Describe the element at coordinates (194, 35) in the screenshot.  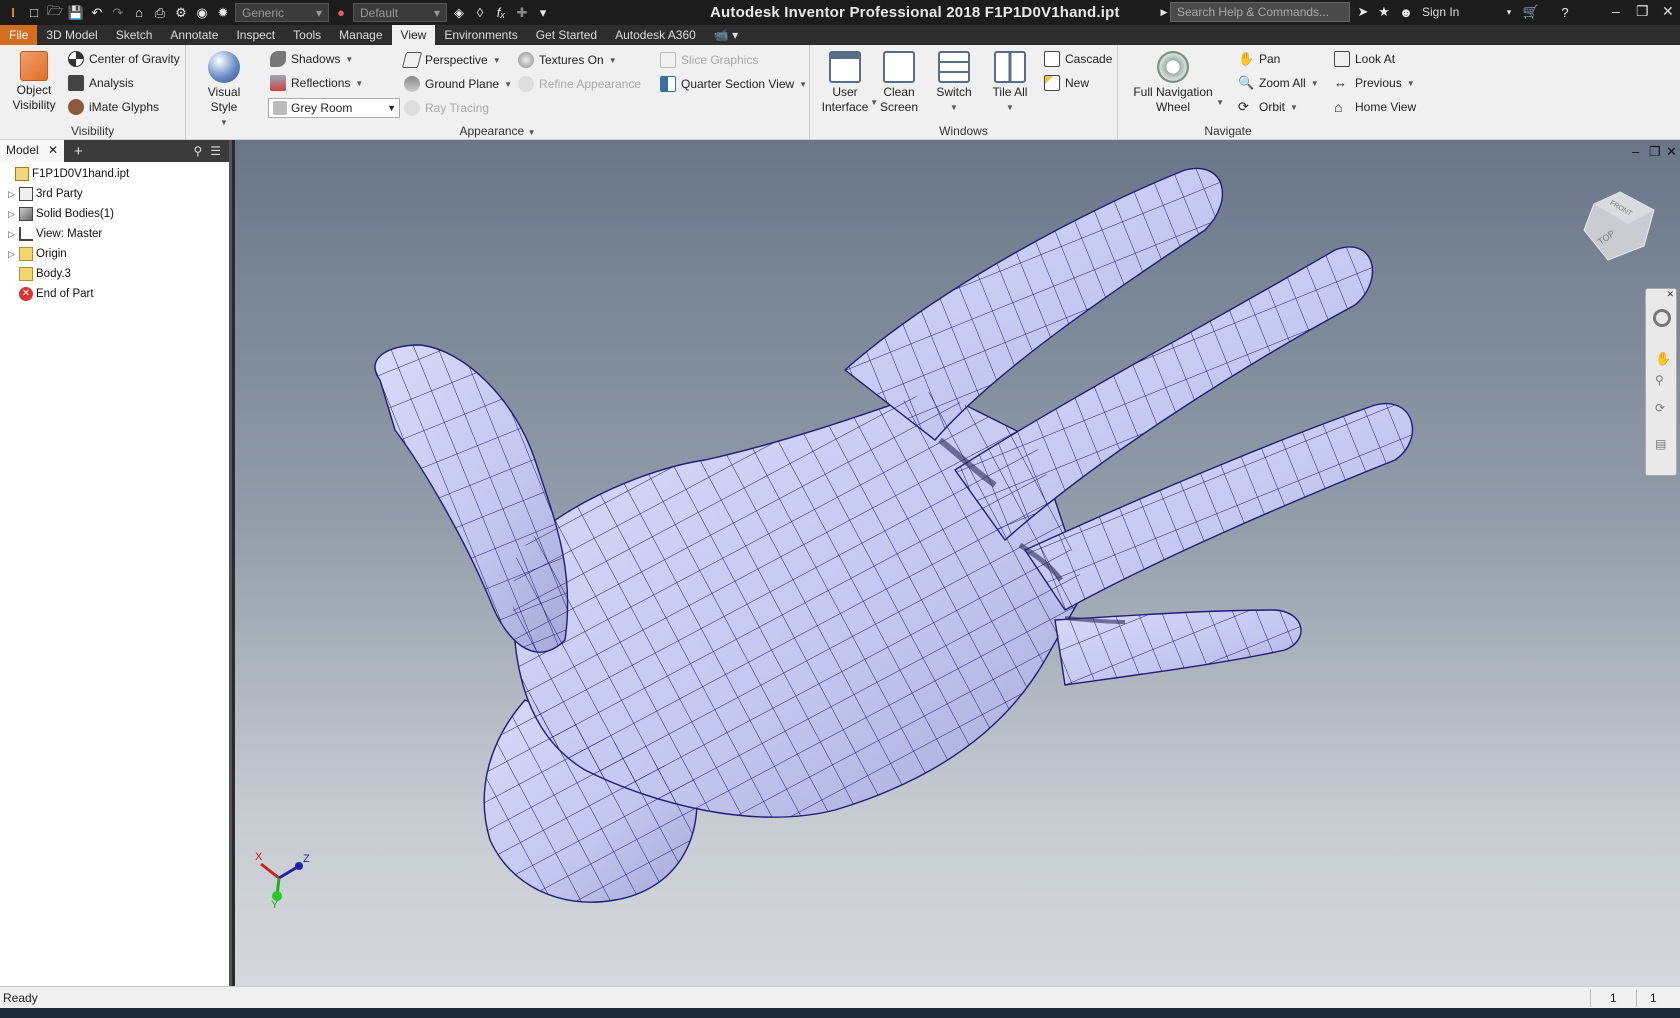
I see `tab-annotate: Annotate` at that location.